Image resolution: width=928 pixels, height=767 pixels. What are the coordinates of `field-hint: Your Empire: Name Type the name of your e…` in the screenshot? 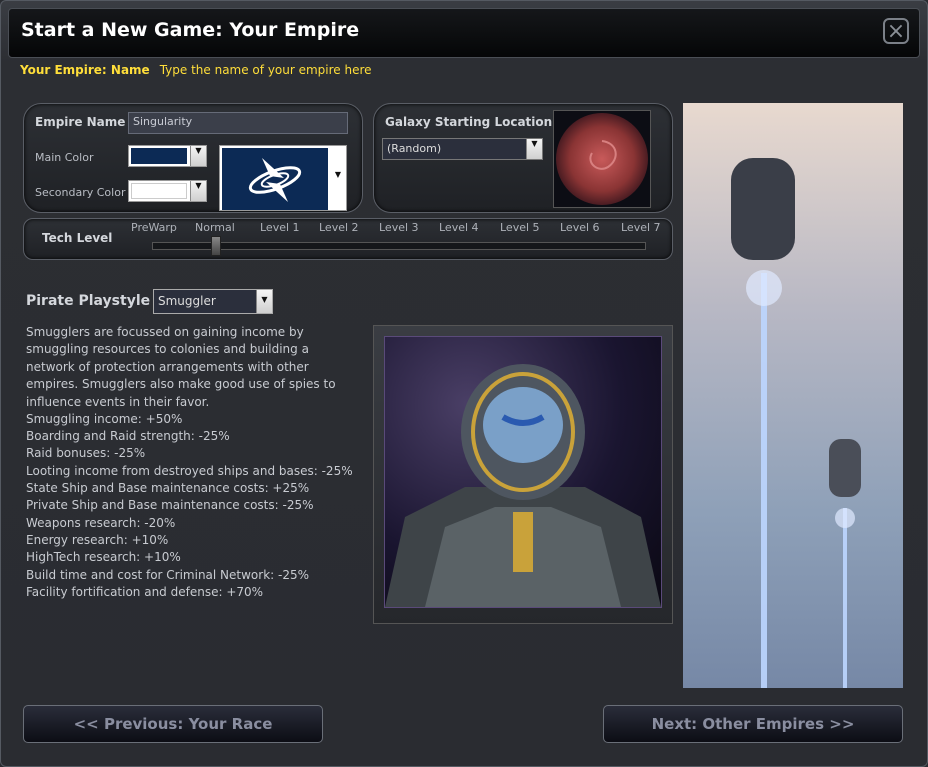 It's located at (196, 70).